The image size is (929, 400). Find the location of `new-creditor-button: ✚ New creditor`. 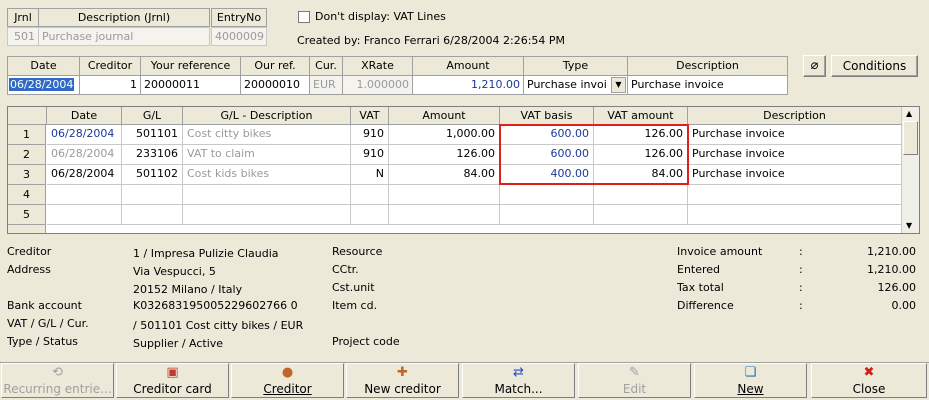

new-creditor-button: ✚ New creditor is located at coordinates (402, 380).